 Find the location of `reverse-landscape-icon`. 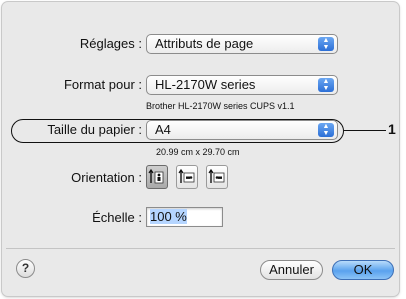

reverse-landscape-icon is located at coordinates (216, 175).